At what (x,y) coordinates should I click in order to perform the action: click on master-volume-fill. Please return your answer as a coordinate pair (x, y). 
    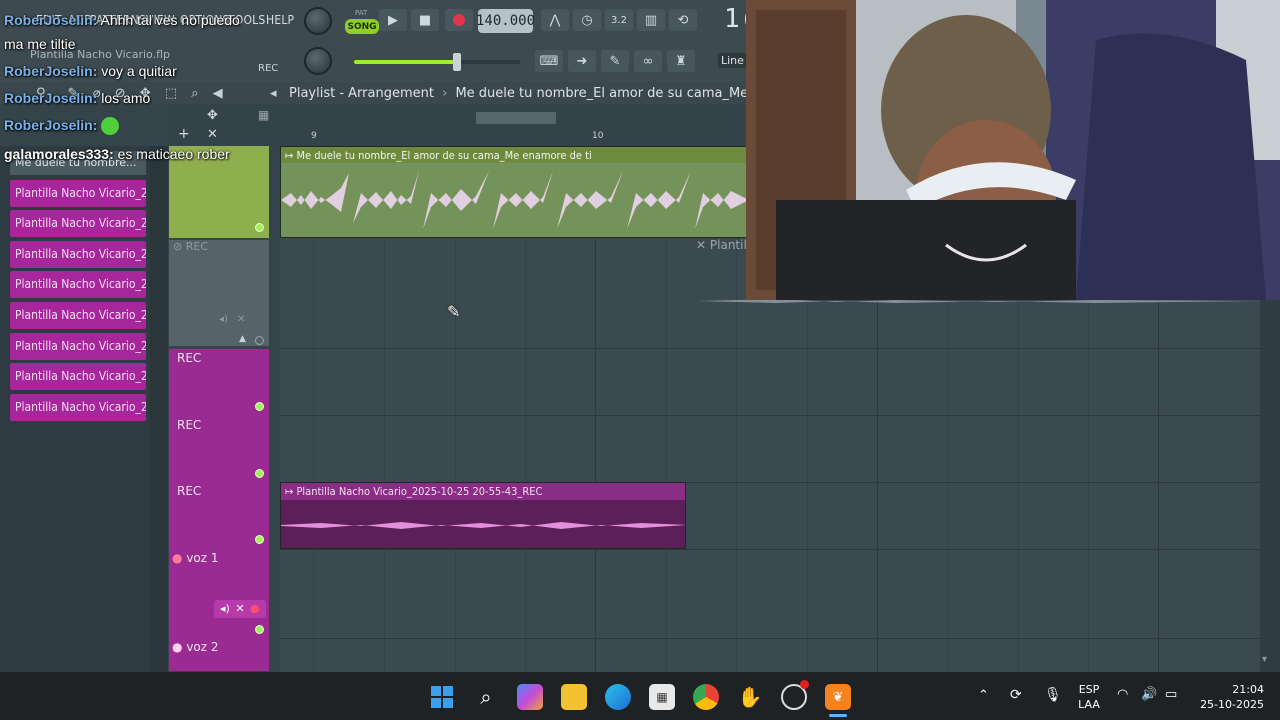
    Looking at the image, I should click on (405, 62).